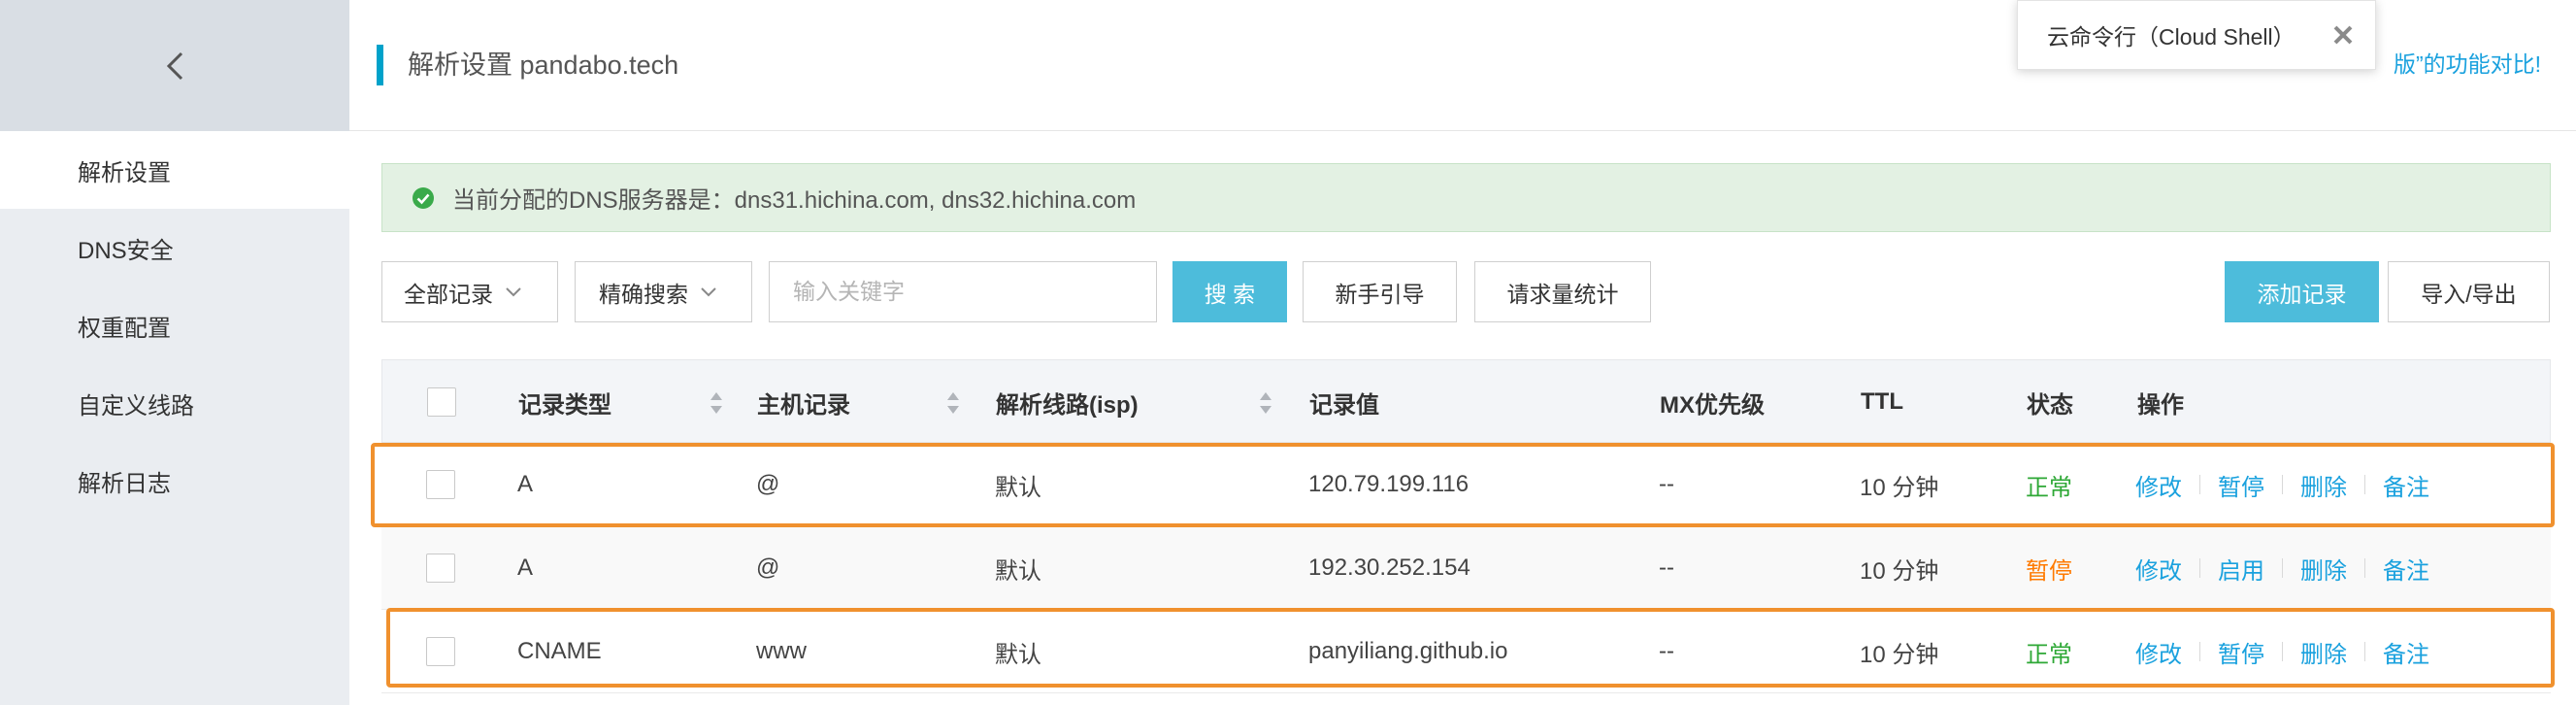 The width and height of the screenshot is (2576, 705). Describe the element at coordinates (124, 483) in the screenshot. I see `sidebar-item-label: 解析日志` at that location.